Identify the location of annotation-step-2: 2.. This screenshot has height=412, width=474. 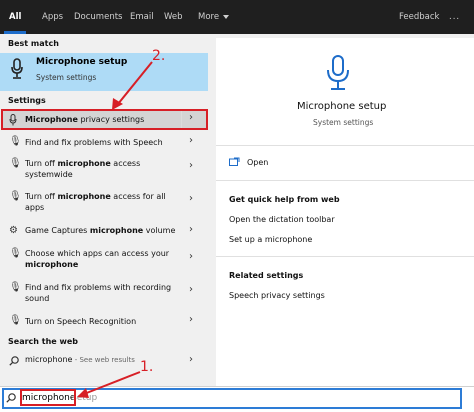
(159, 56).